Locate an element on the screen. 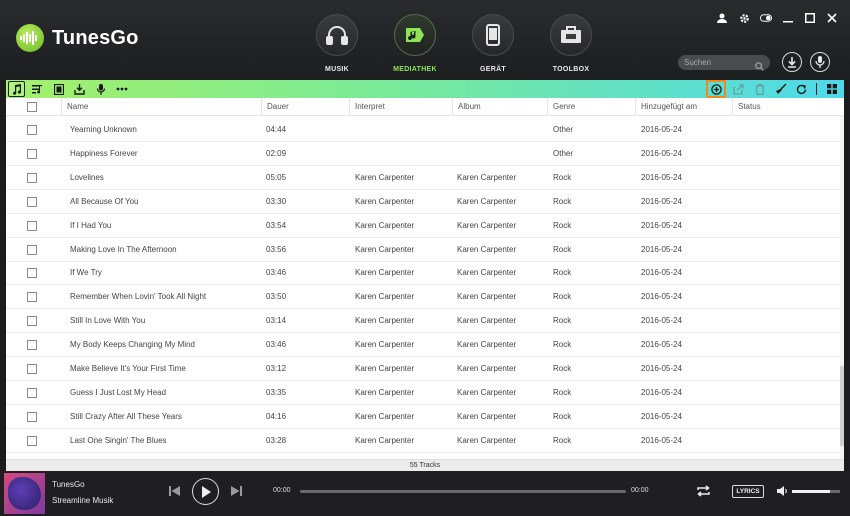  nav-label-musik: MUSIK is located at coordinates (337, 69).